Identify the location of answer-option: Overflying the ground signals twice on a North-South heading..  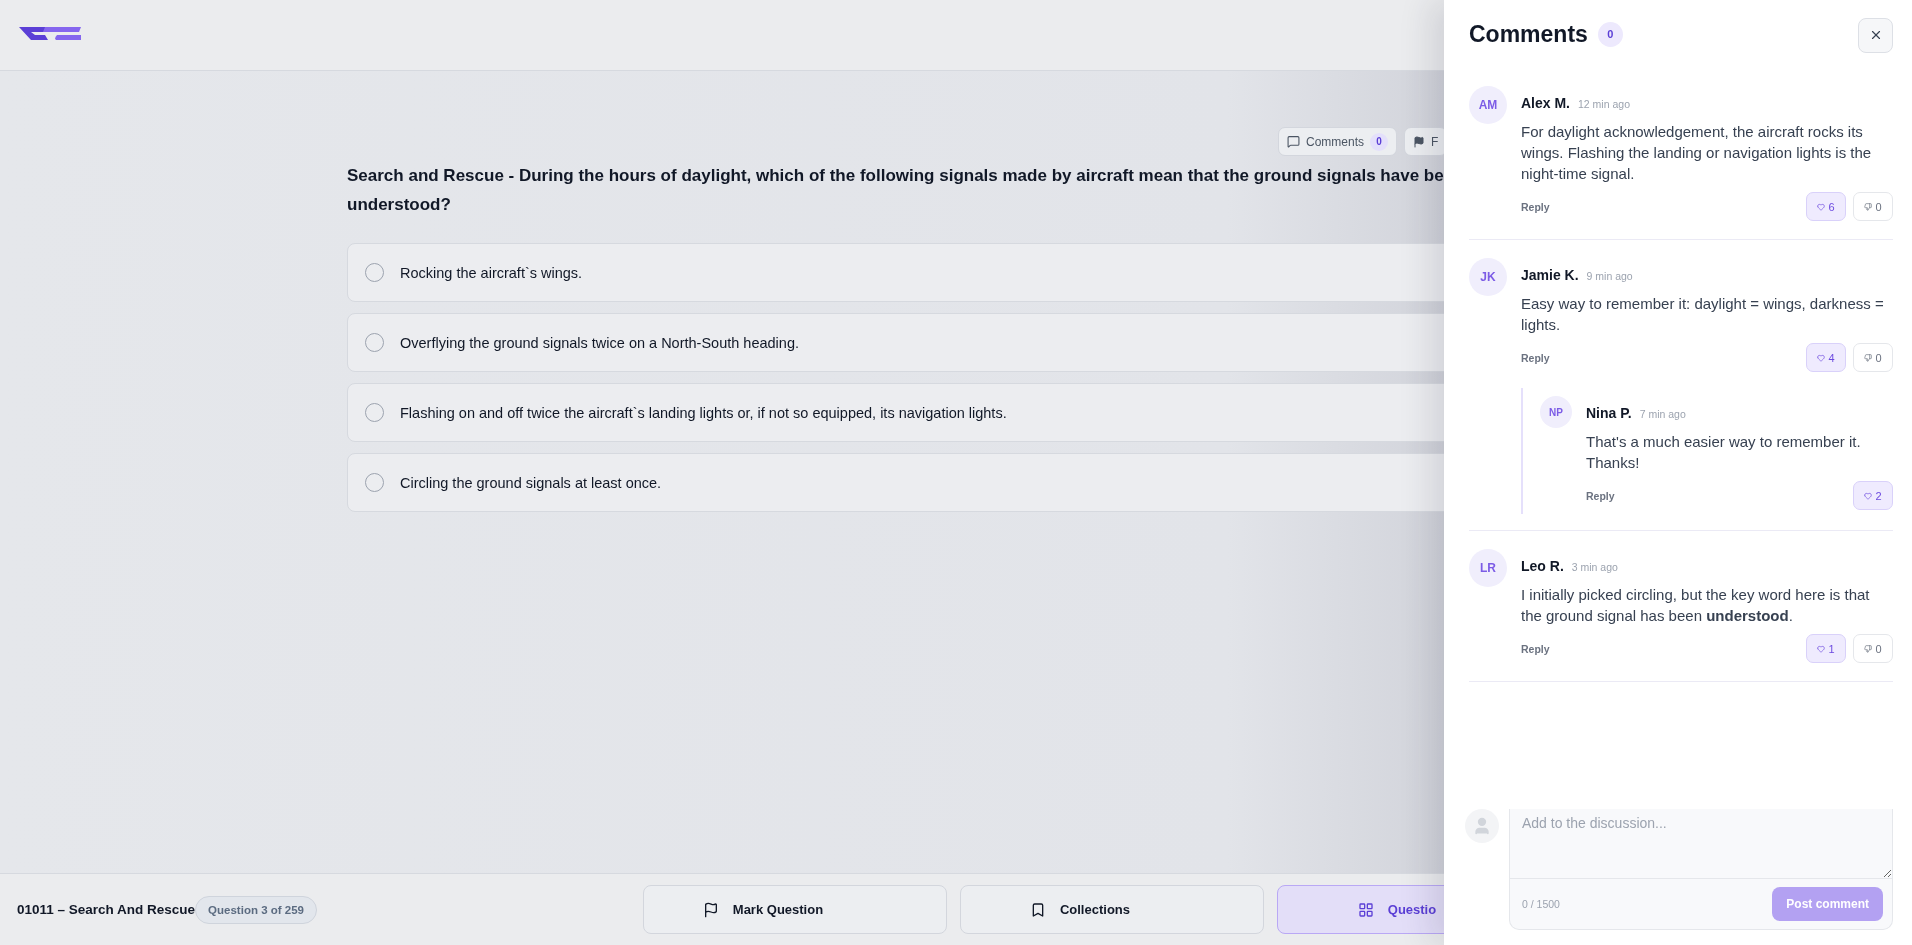
(895, 342).